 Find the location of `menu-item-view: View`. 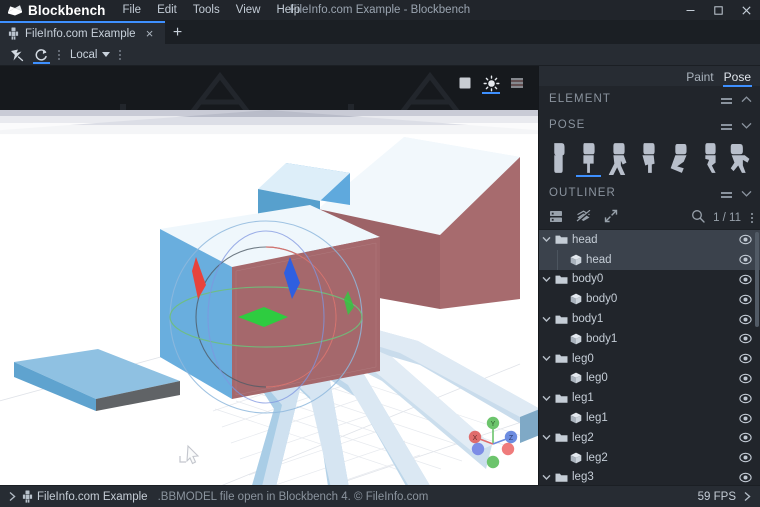

menu-item-view: View is located at coordinates (248, 10).